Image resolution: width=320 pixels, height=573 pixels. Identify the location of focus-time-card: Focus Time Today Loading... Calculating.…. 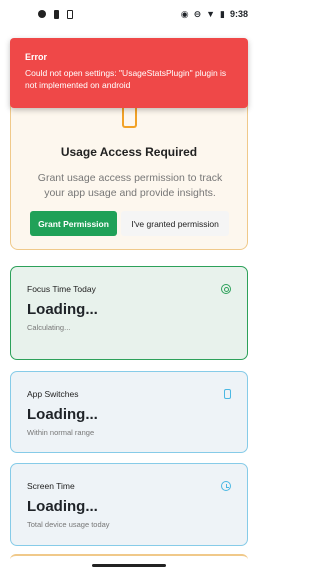
(129, 313).